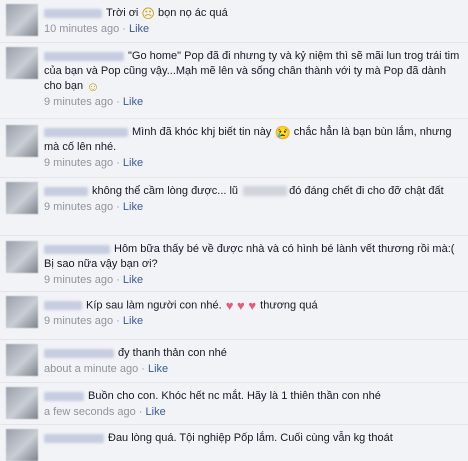 This screenshot has height=461, width=468. I want to click on redacted-word, so click(265, 191).